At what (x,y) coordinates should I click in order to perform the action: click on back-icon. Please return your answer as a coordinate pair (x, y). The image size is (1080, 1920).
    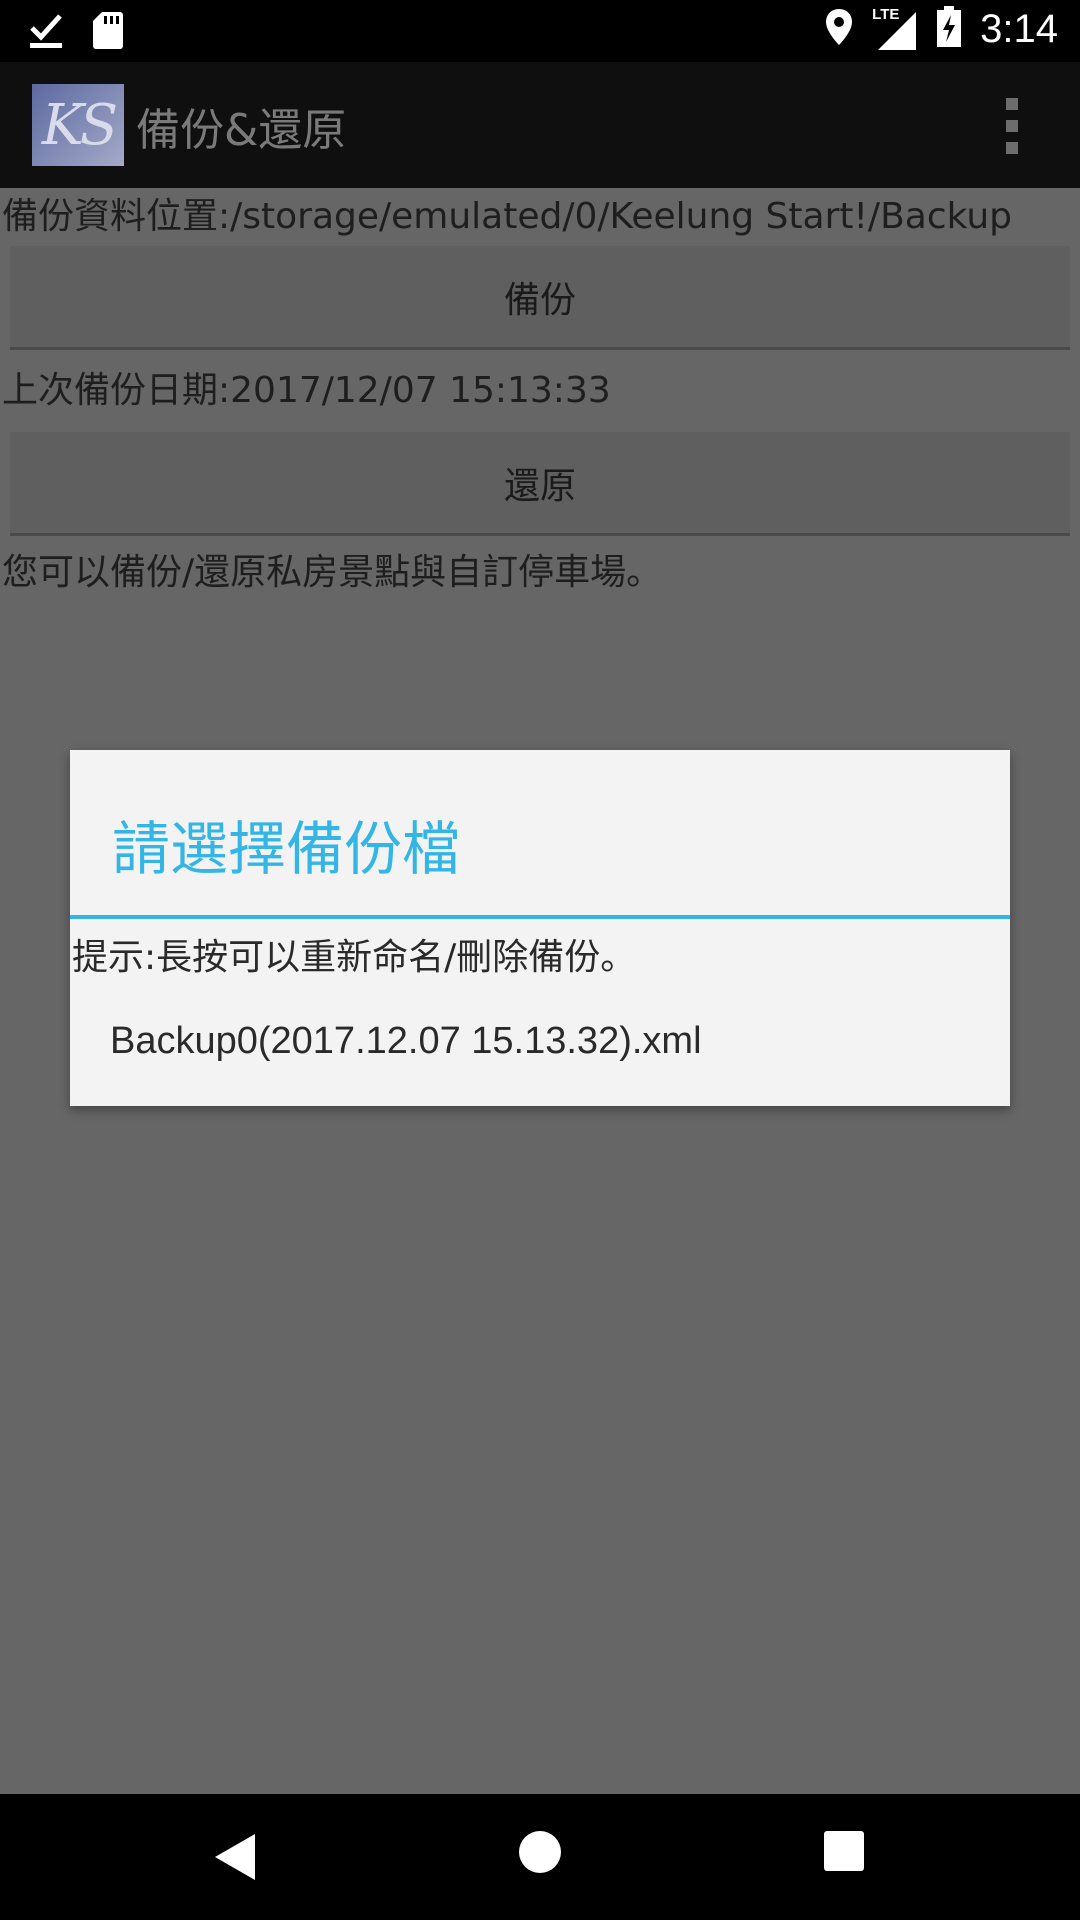
    Looking at the image, I should click on (235, 1857).